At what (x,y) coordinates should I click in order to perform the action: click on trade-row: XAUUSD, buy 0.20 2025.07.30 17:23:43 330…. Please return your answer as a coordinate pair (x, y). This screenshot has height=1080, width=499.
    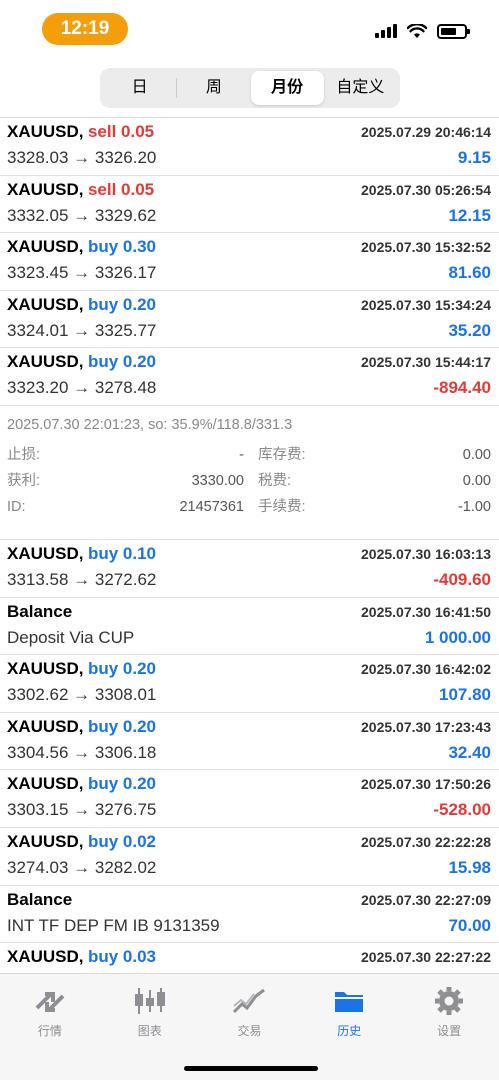
    Looking at the image, I should click on (249, 742).